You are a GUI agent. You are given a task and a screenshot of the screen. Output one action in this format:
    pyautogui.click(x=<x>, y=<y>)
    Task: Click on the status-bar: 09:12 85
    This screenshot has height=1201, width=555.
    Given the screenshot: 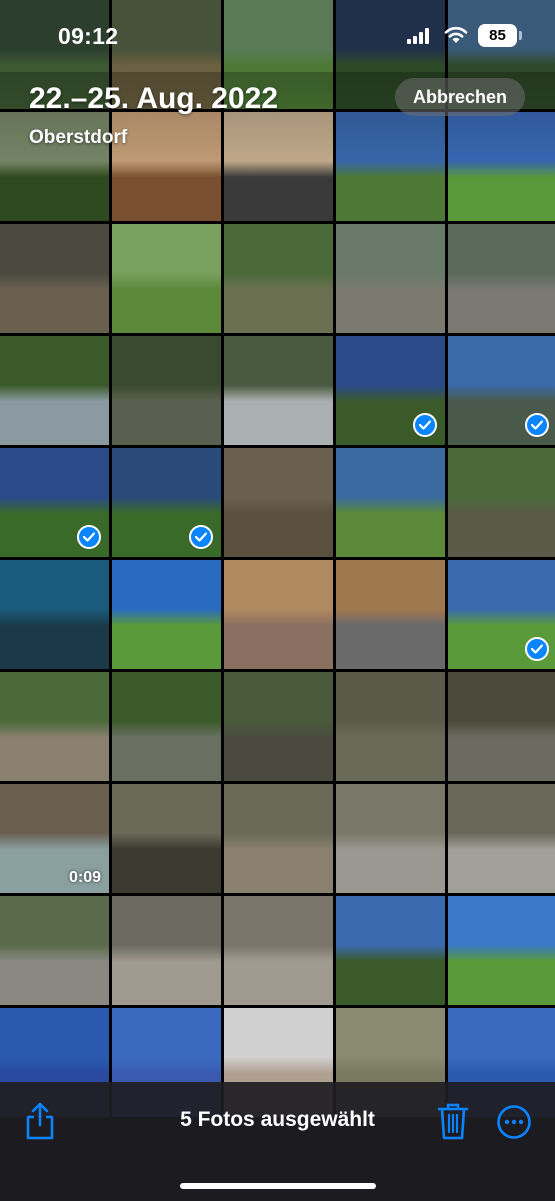 What is the action you would take?
    pyautogui.click(x=277, y=36)
    